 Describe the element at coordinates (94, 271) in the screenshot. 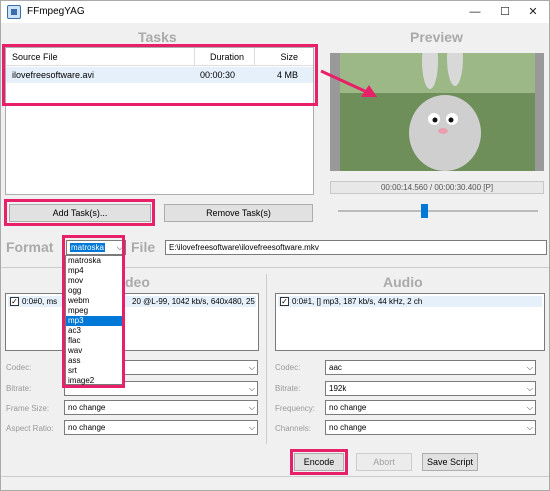

I see `format-option: mp4` at that location.